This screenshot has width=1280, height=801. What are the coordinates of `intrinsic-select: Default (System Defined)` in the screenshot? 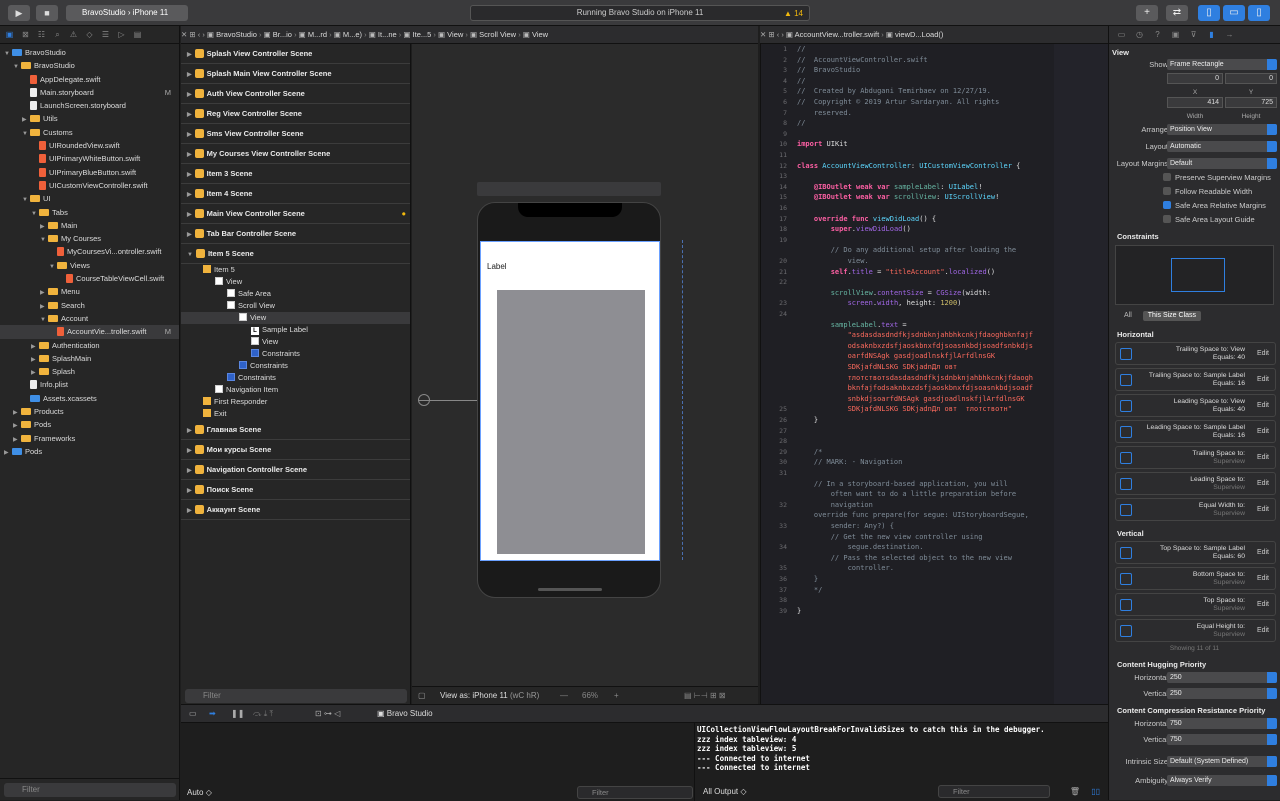 It's located at (1222, 761).